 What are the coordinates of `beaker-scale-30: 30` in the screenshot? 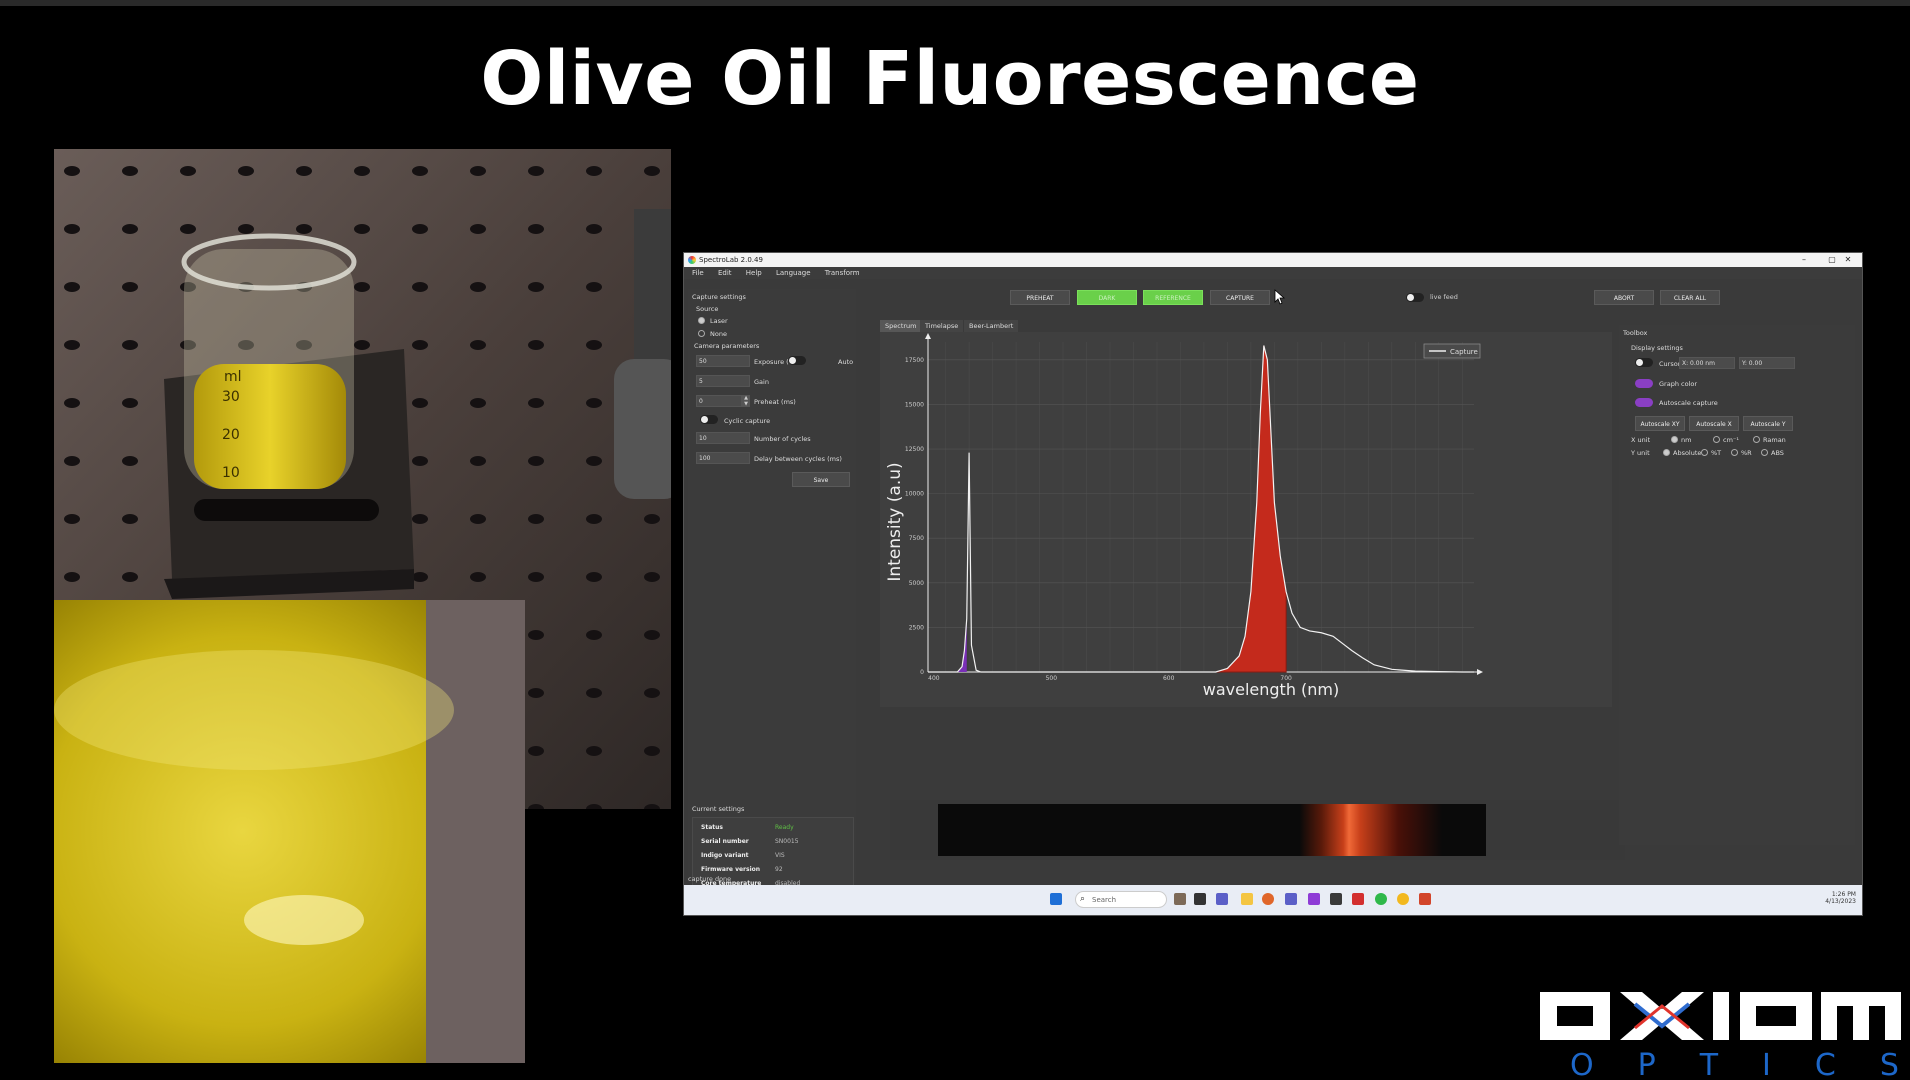 It's located at (231, 397).